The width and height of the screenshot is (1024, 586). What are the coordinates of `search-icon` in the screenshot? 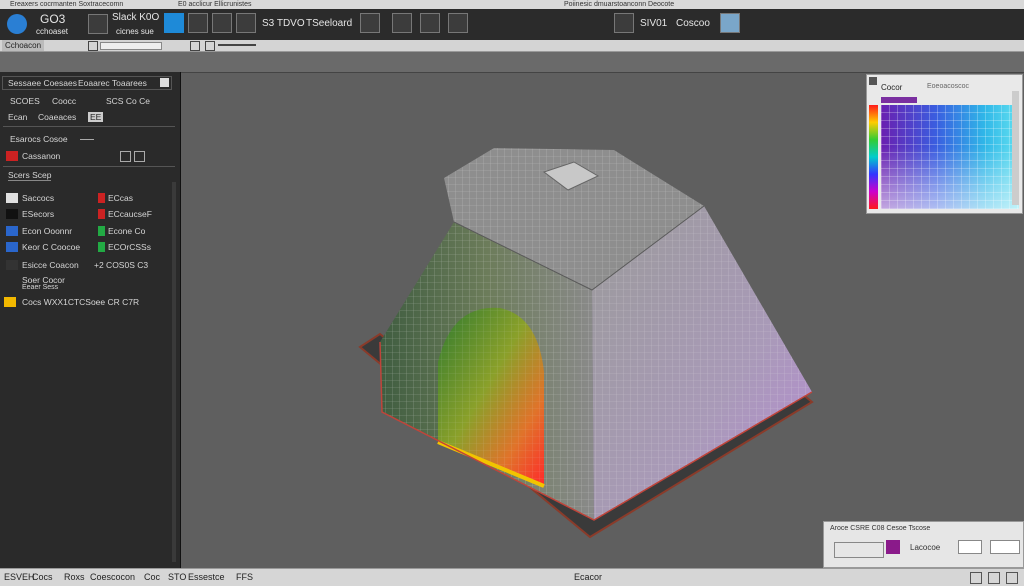 It's located at (458, 23).